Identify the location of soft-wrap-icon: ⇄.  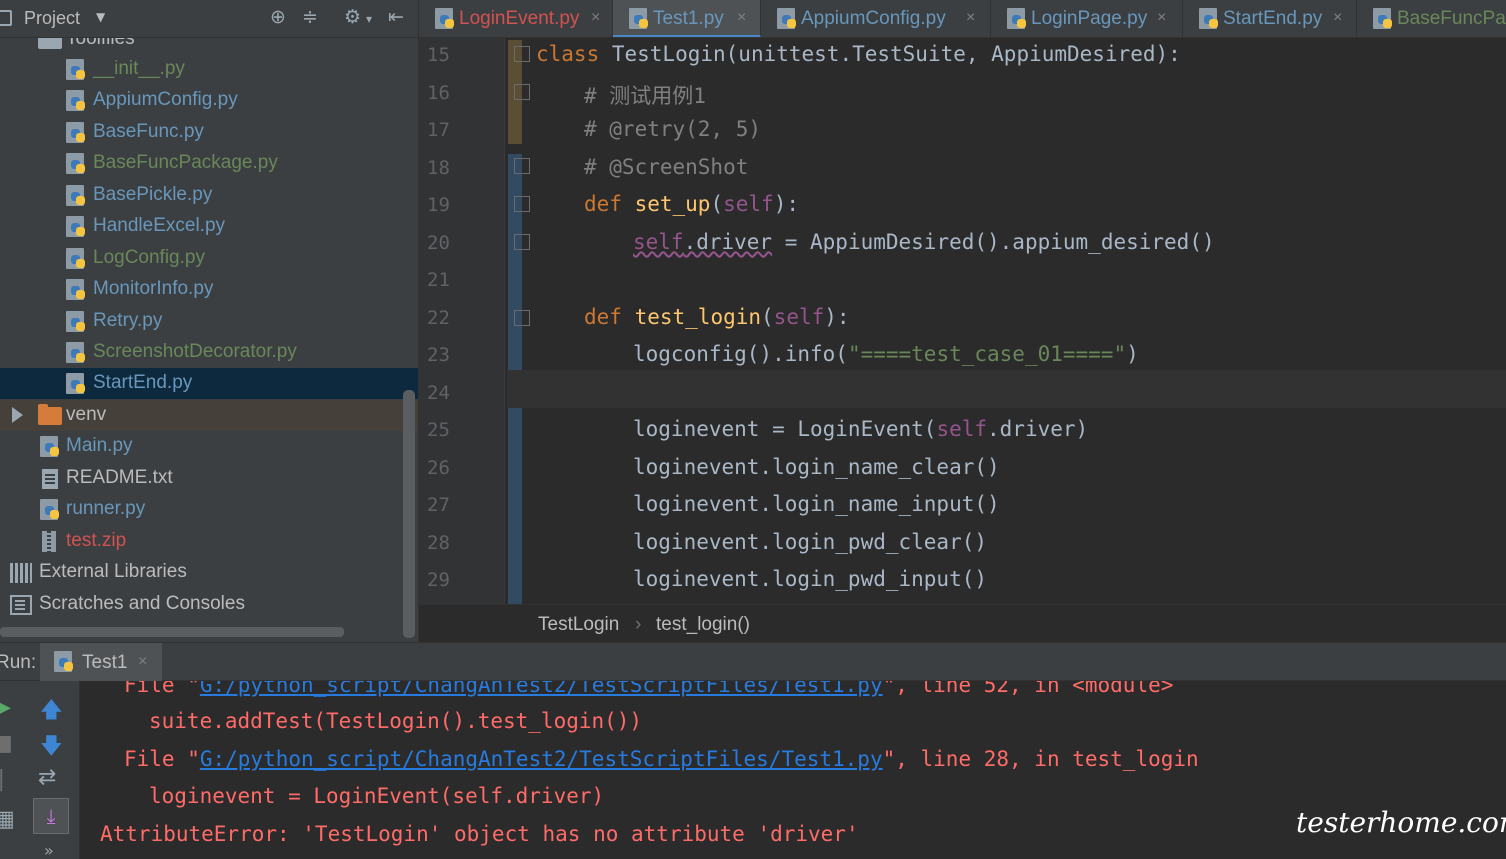
(47, 777).